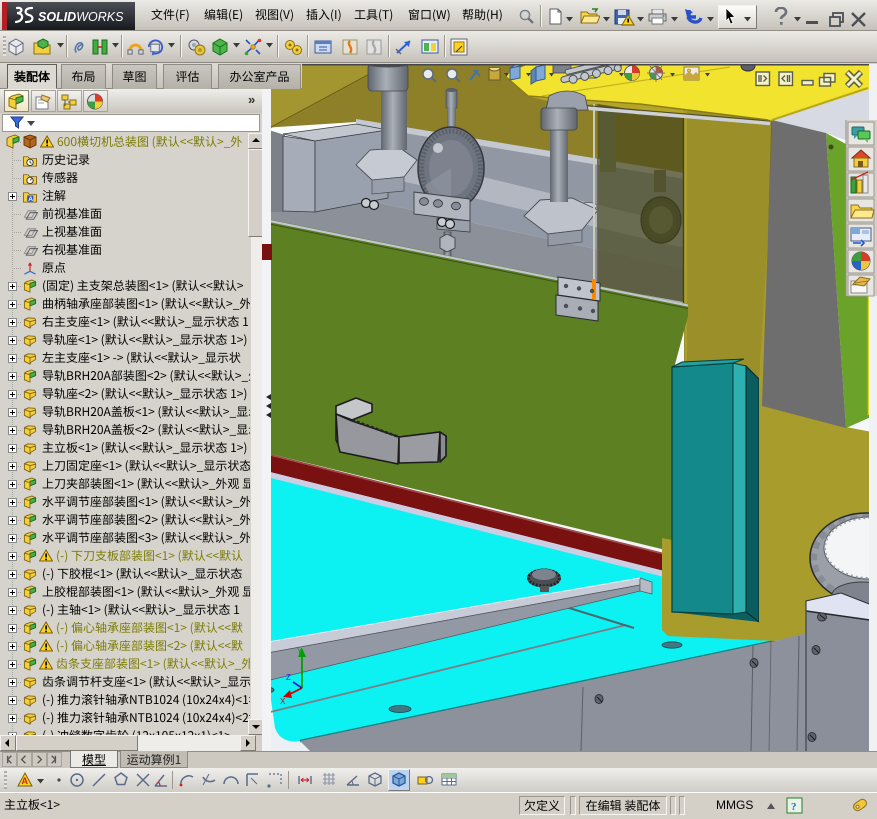 The image size is (877, 819). What do you see at coordinates (81, 17) in the screenshot?
I see `svg-text: SOLIDWORKS` at bounding box center [81, 17].